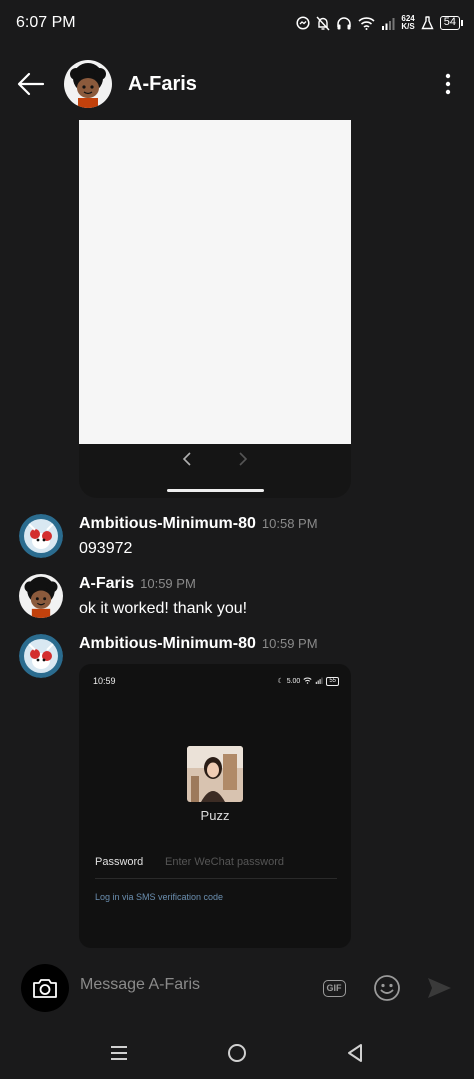 This screenshot has width=474, height=1079. What do you see at coordinates (137, 584) in the screenshot?
I see `message-header: A-Faris 10:59 PM` at bounding box center [137, 584].